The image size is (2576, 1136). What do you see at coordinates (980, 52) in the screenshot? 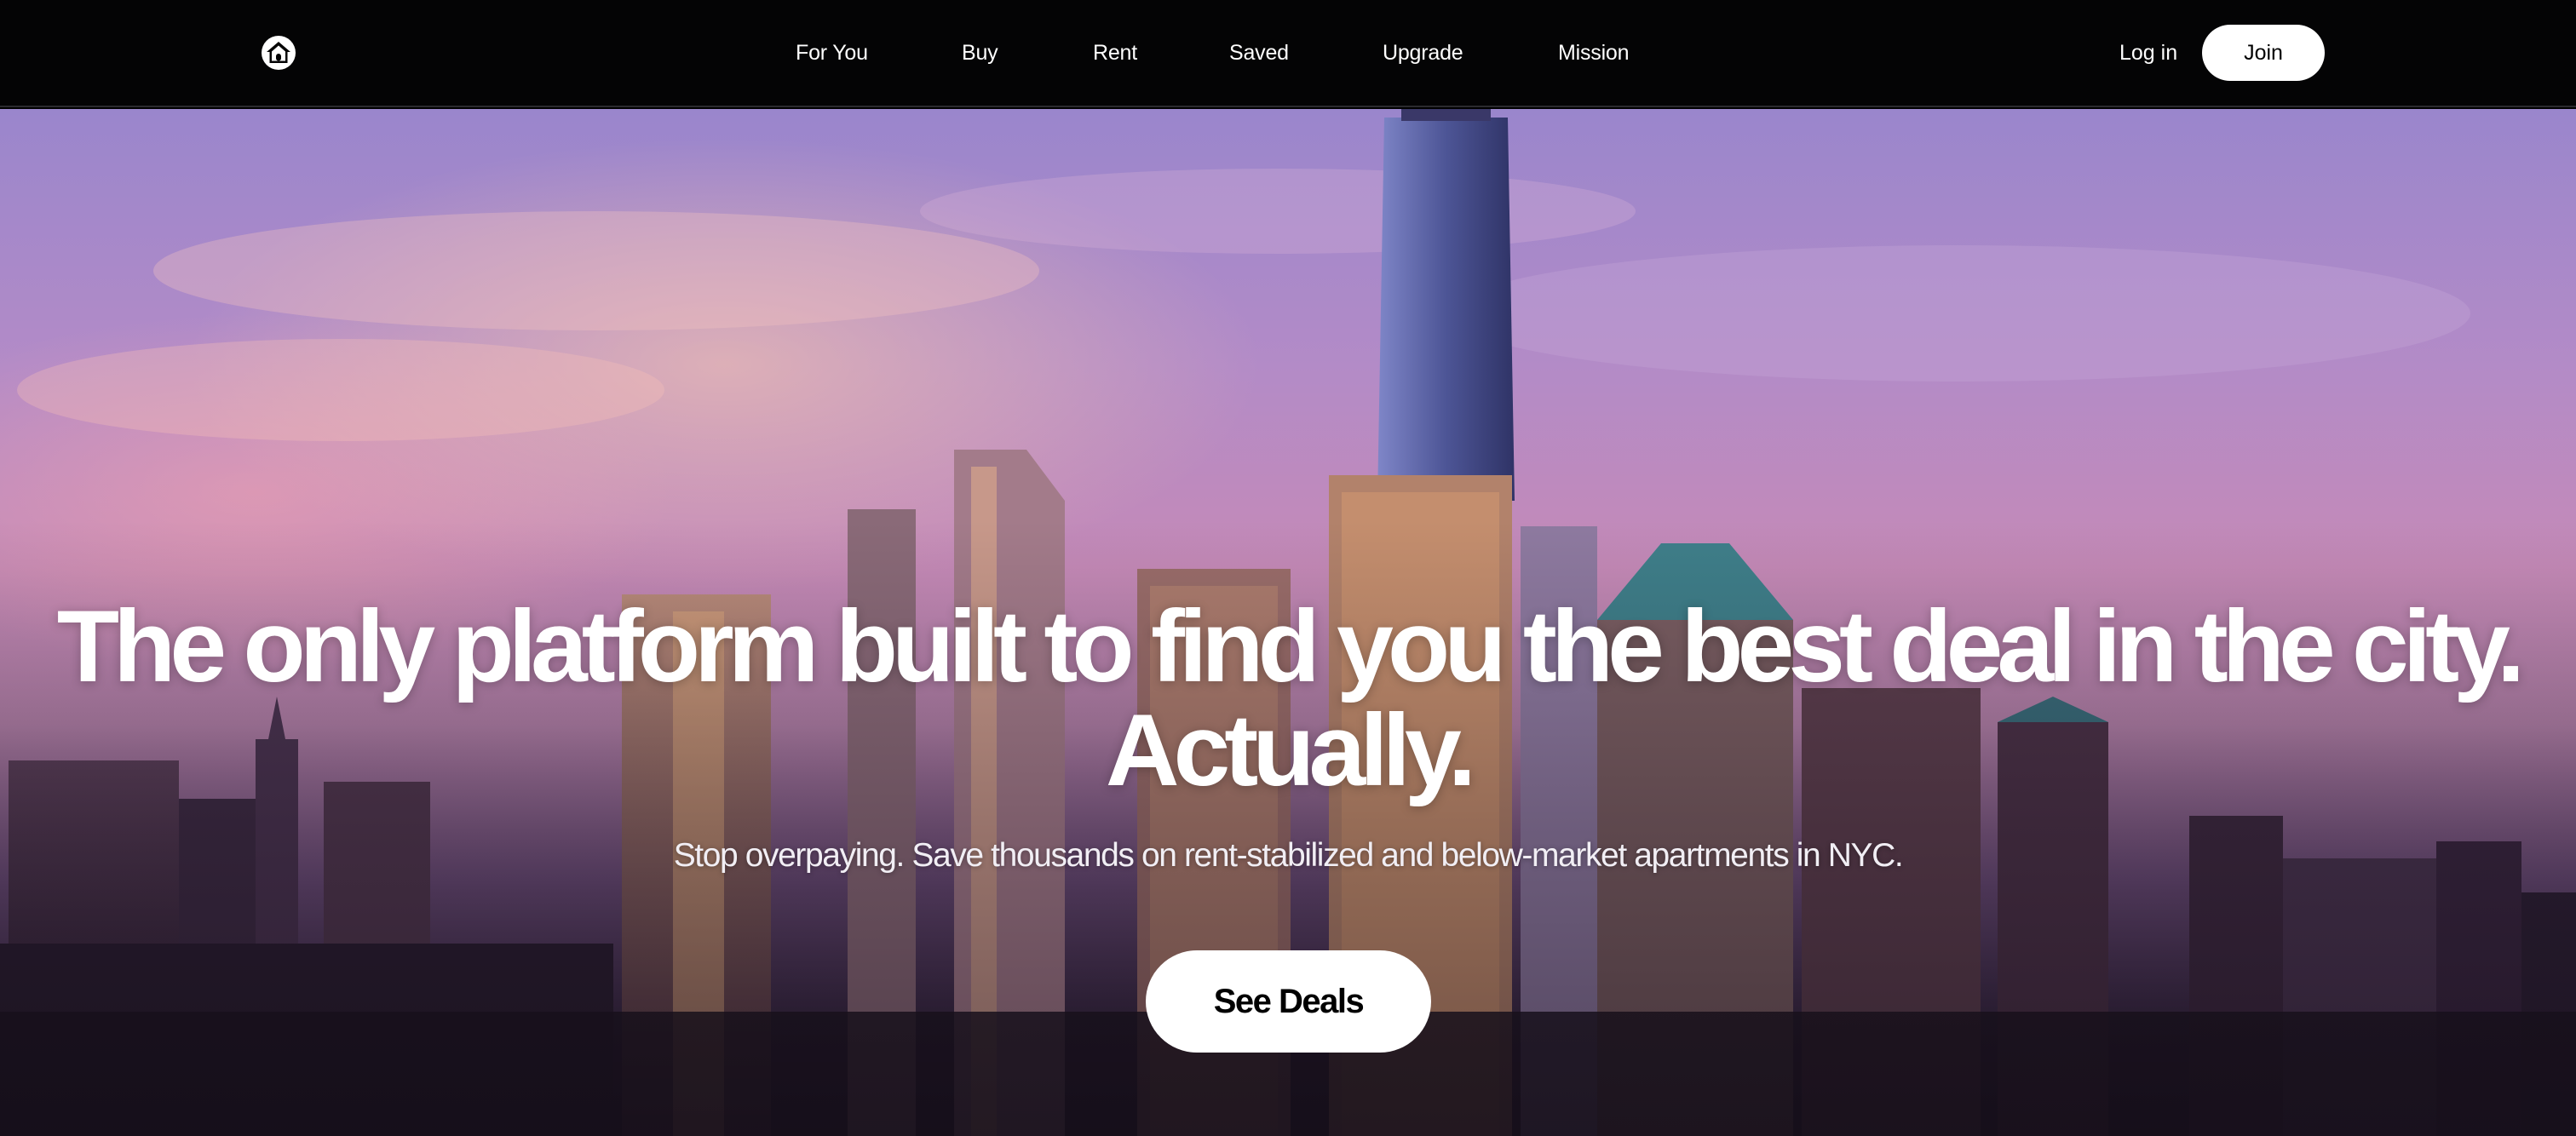
I see `nav-link-buy: Buy` at bounding box center [980, 52].